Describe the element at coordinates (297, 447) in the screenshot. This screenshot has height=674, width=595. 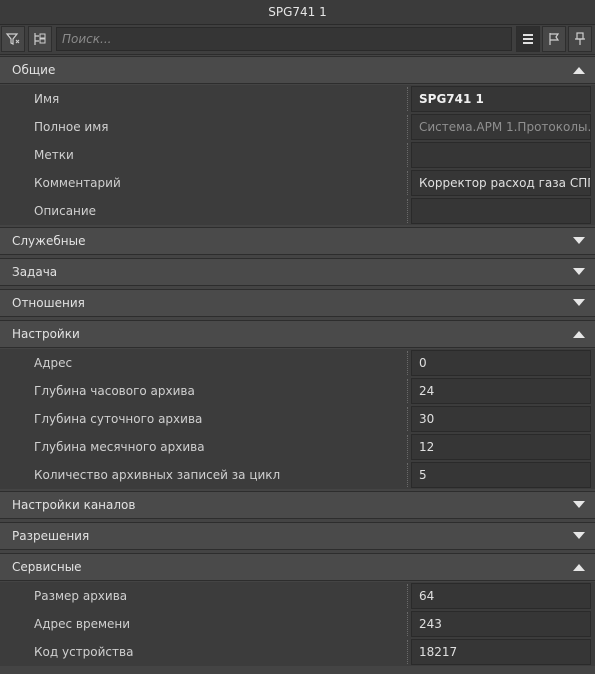
I see `property-row: Глубина месячного архива 12` at that location.